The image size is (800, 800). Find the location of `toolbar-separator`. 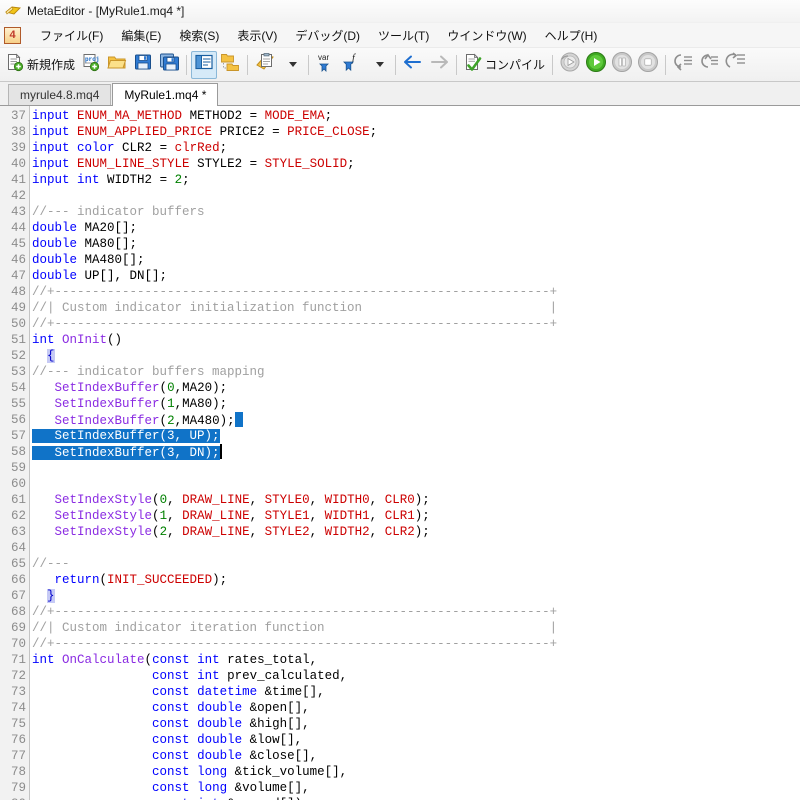

toolbar-separator is located at coordinates (666, 64).